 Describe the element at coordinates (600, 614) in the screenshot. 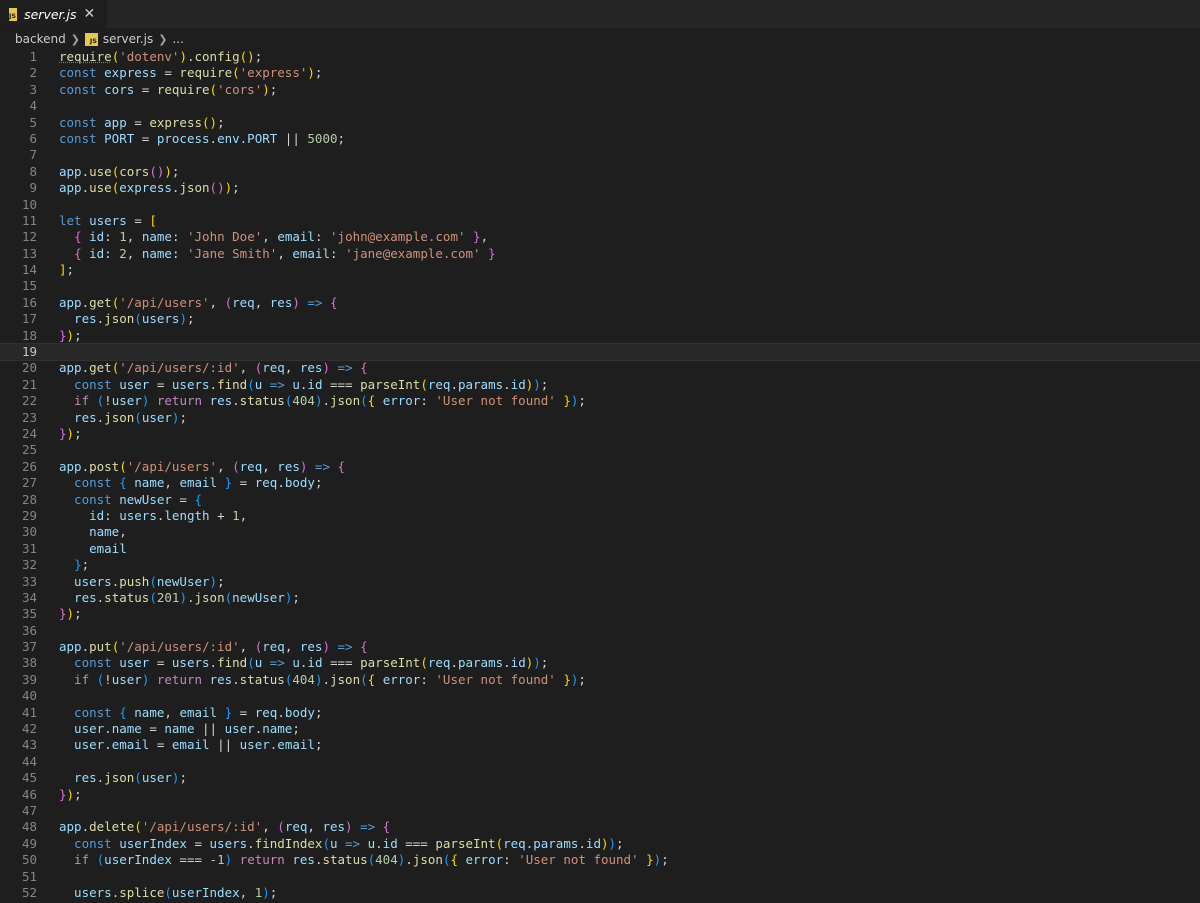

I see `code-line: 35});` at that location.